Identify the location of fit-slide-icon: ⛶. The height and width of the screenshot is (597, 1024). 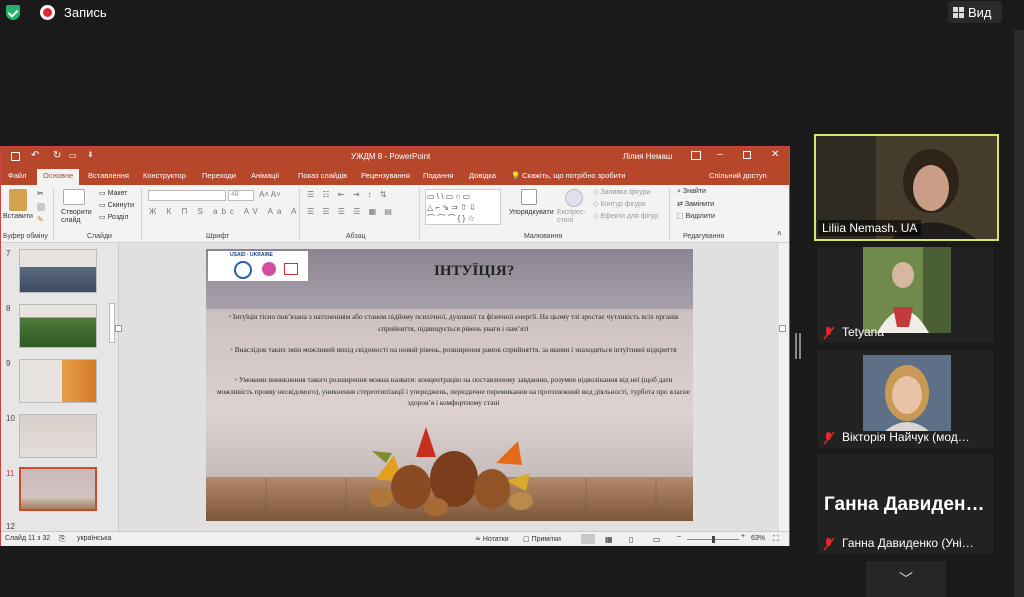
(776, 539).